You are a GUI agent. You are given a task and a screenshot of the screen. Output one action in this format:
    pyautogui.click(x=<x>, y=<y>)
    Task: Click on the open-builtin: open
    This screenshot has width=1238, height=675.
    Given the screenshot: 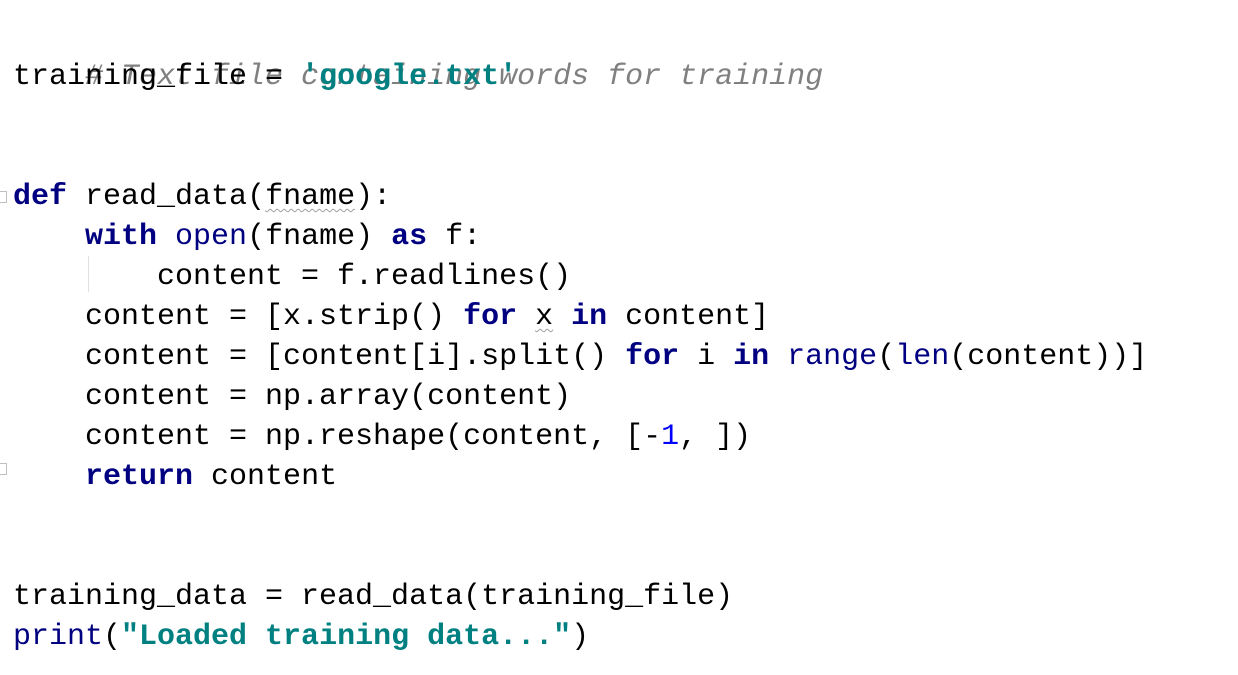 What is the action you would take?
    pyautogui.click(x=211, y=237)
    